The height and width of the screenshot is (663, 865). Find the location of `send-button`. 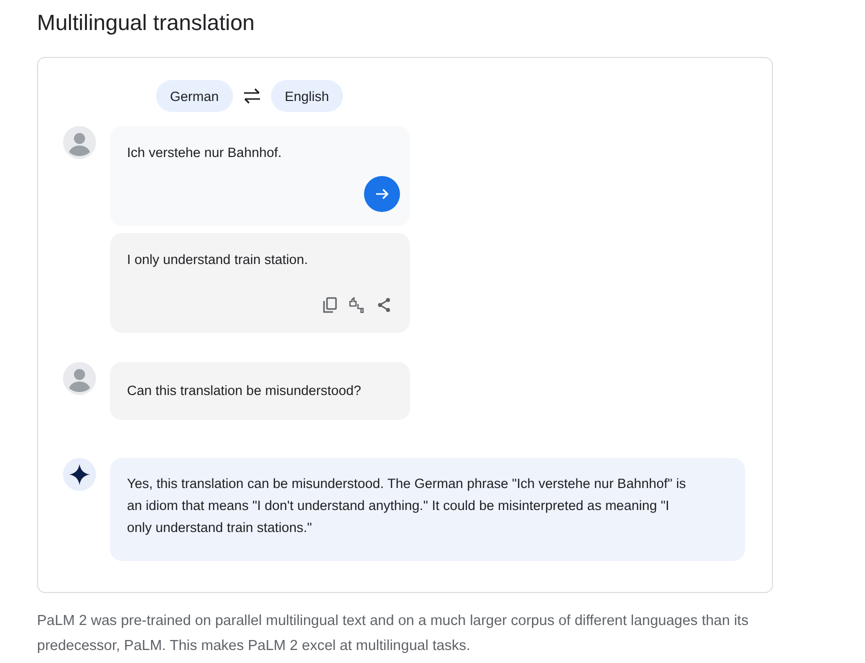

send-button is located at coordinates (382, 194).